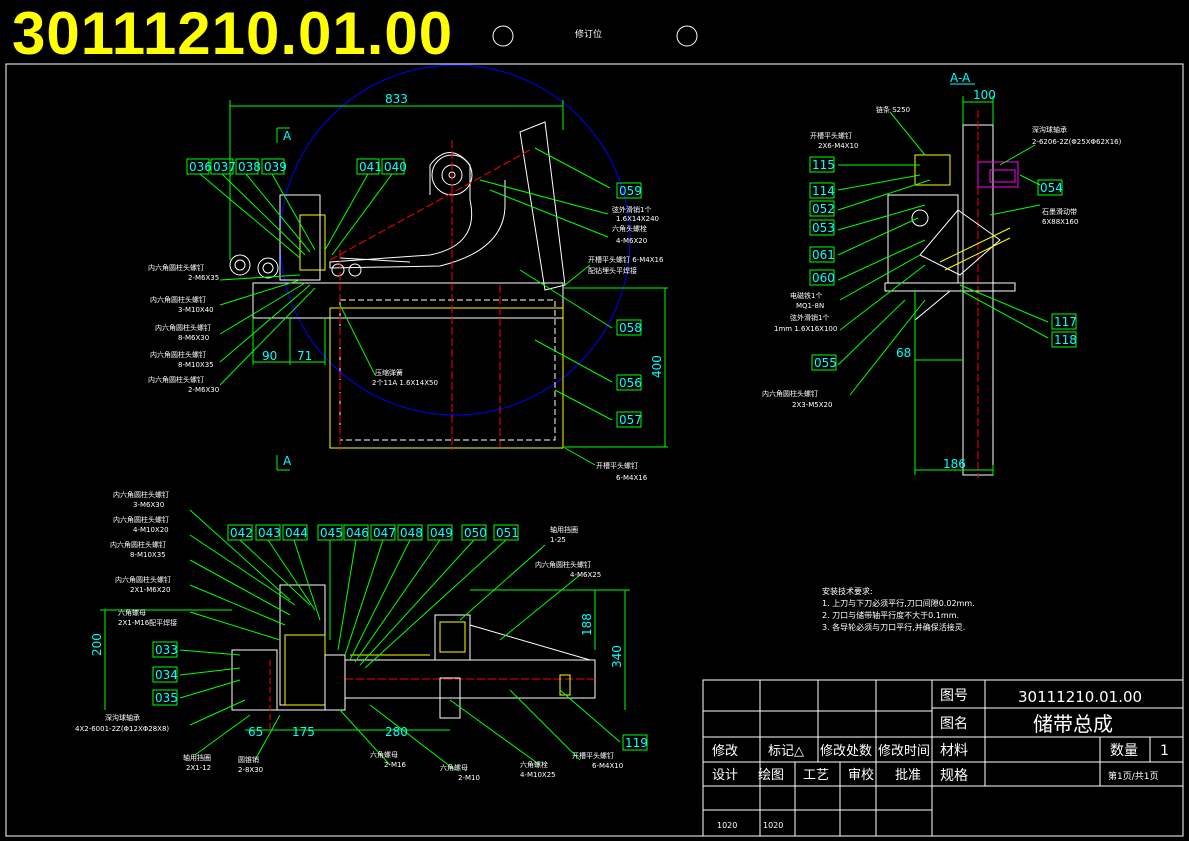  Describe the element at coordinates (151, 530) in the screenshot. I see `annotation-note: 4-M10X20` at that location.